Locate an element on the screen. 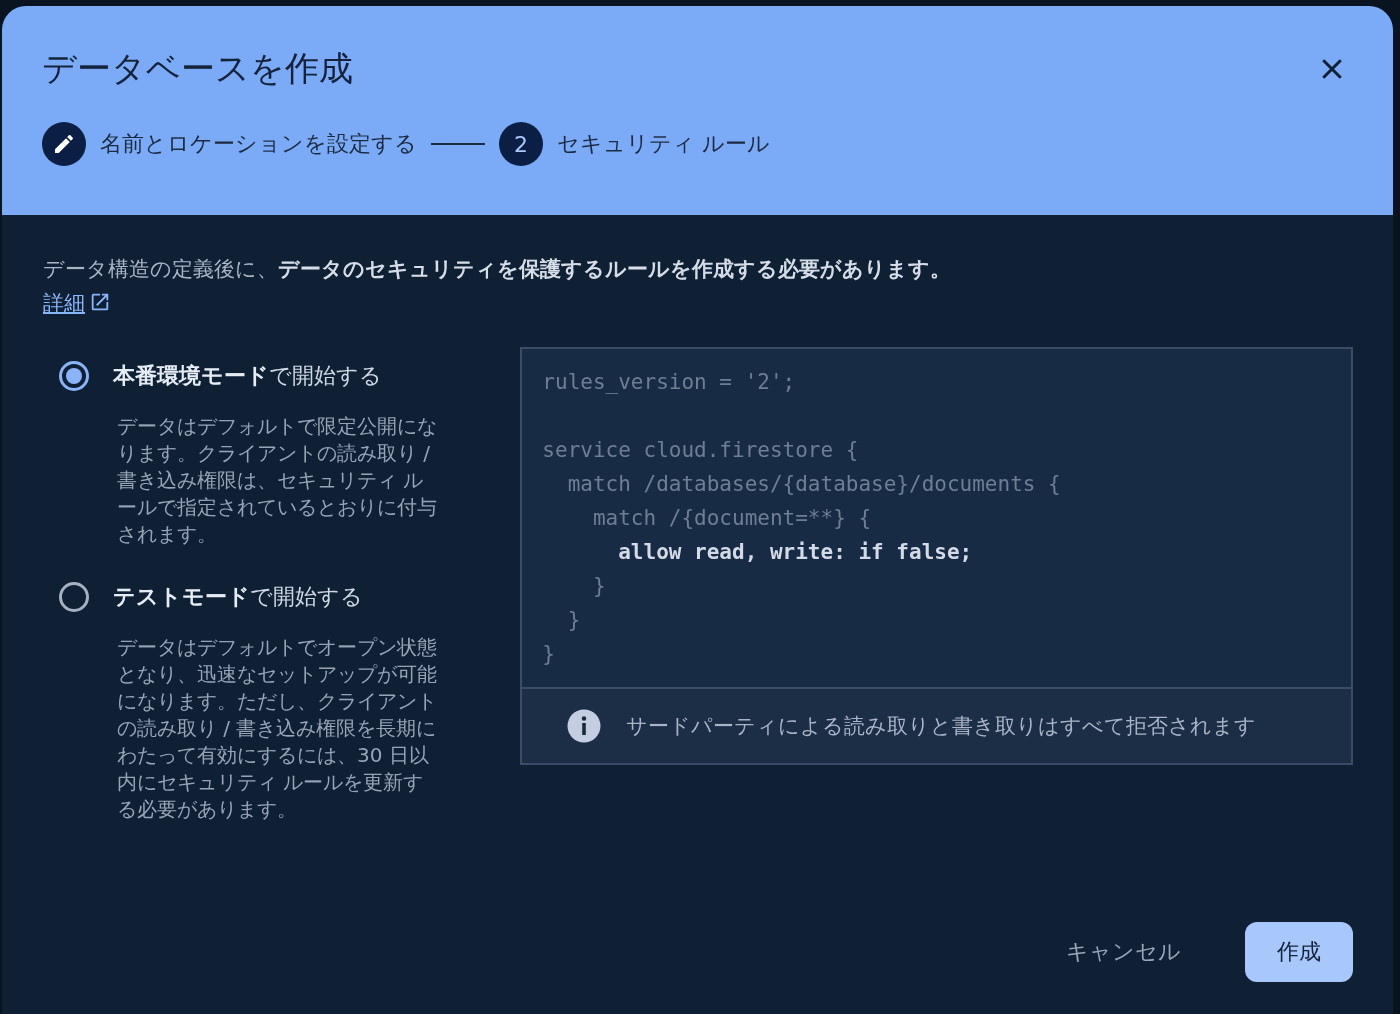  option-description: データはデフォルトで限定公開になります。クライアントの読み取り / 書き込み権限は、セキュリティ ルールで指定されているとおりに付与されます。 is located at coordinates (277, 480).